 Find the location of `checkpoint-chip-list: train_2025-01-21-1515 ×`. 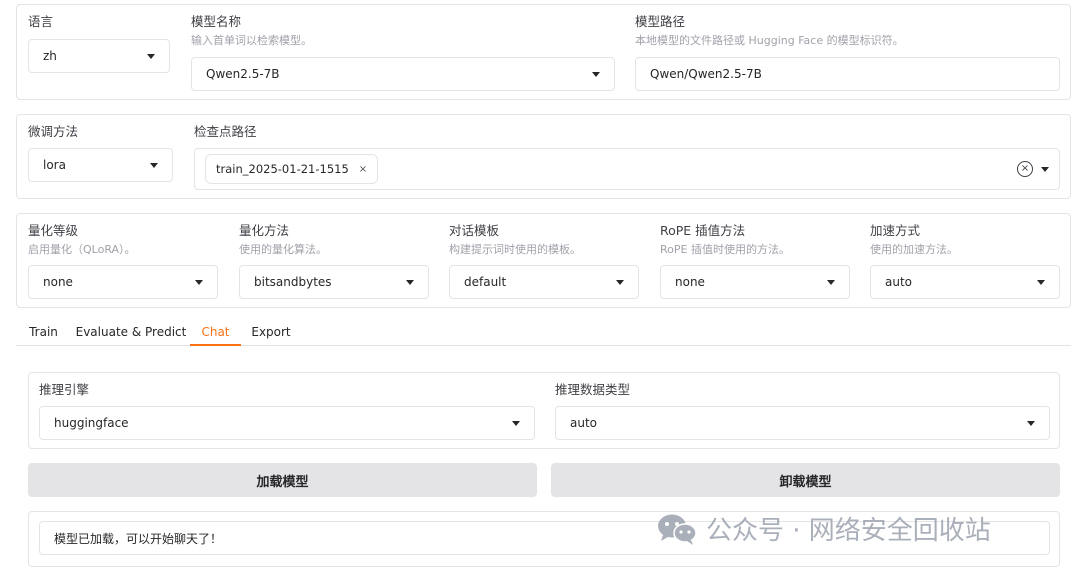

checkpoint-chip-list: train_2025-01-21-1515 × is located at coordinates (611, 169).